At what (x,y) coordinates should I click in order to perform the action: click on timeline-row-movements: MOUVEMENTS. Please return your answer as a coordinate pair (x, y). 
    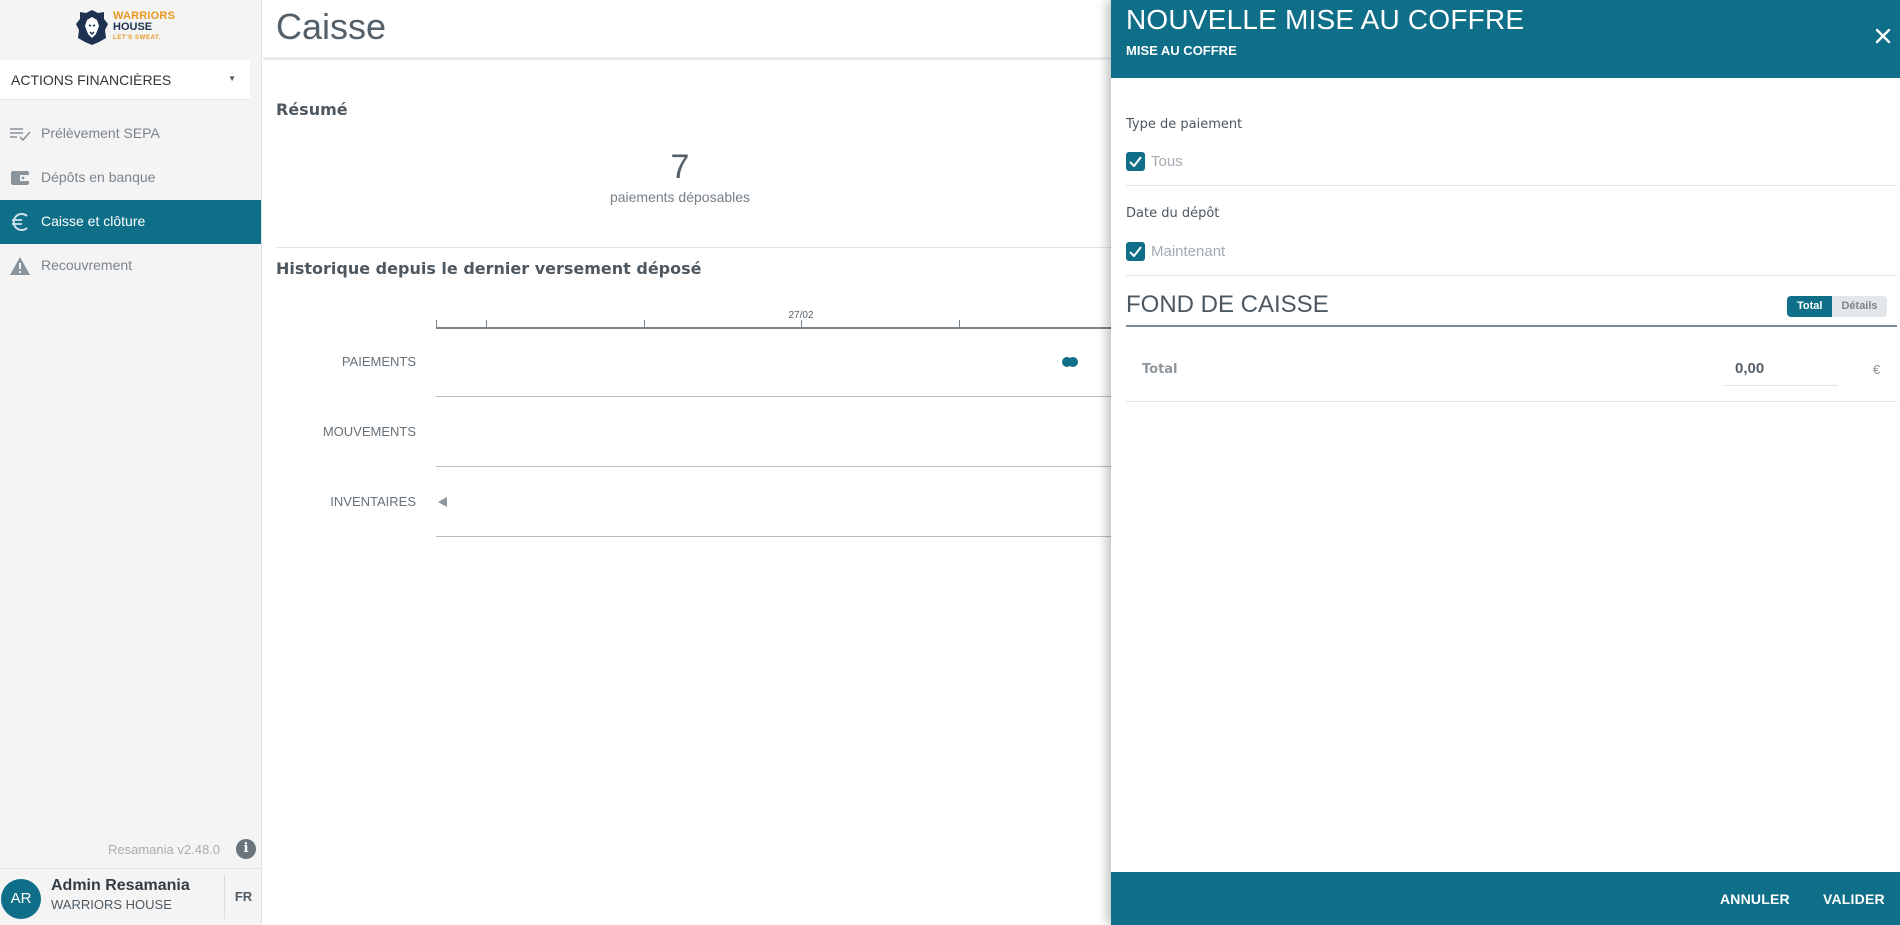
    Looking at the image, I should click on (369, 431).